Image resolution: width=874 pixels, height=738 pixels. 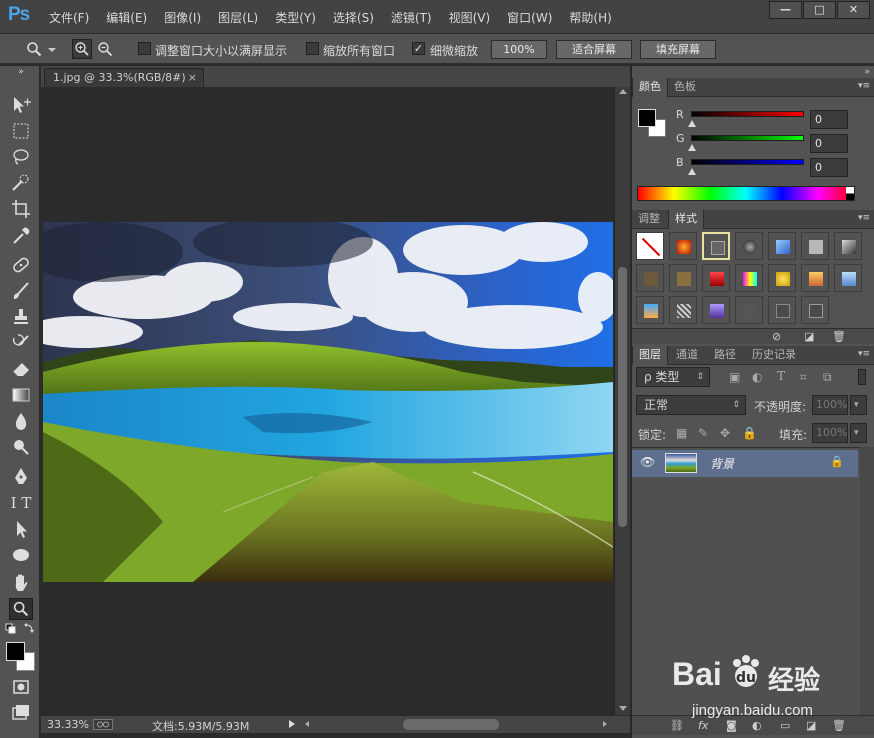 I want to click on crop-tool-icon, so click(x=21, y=209).